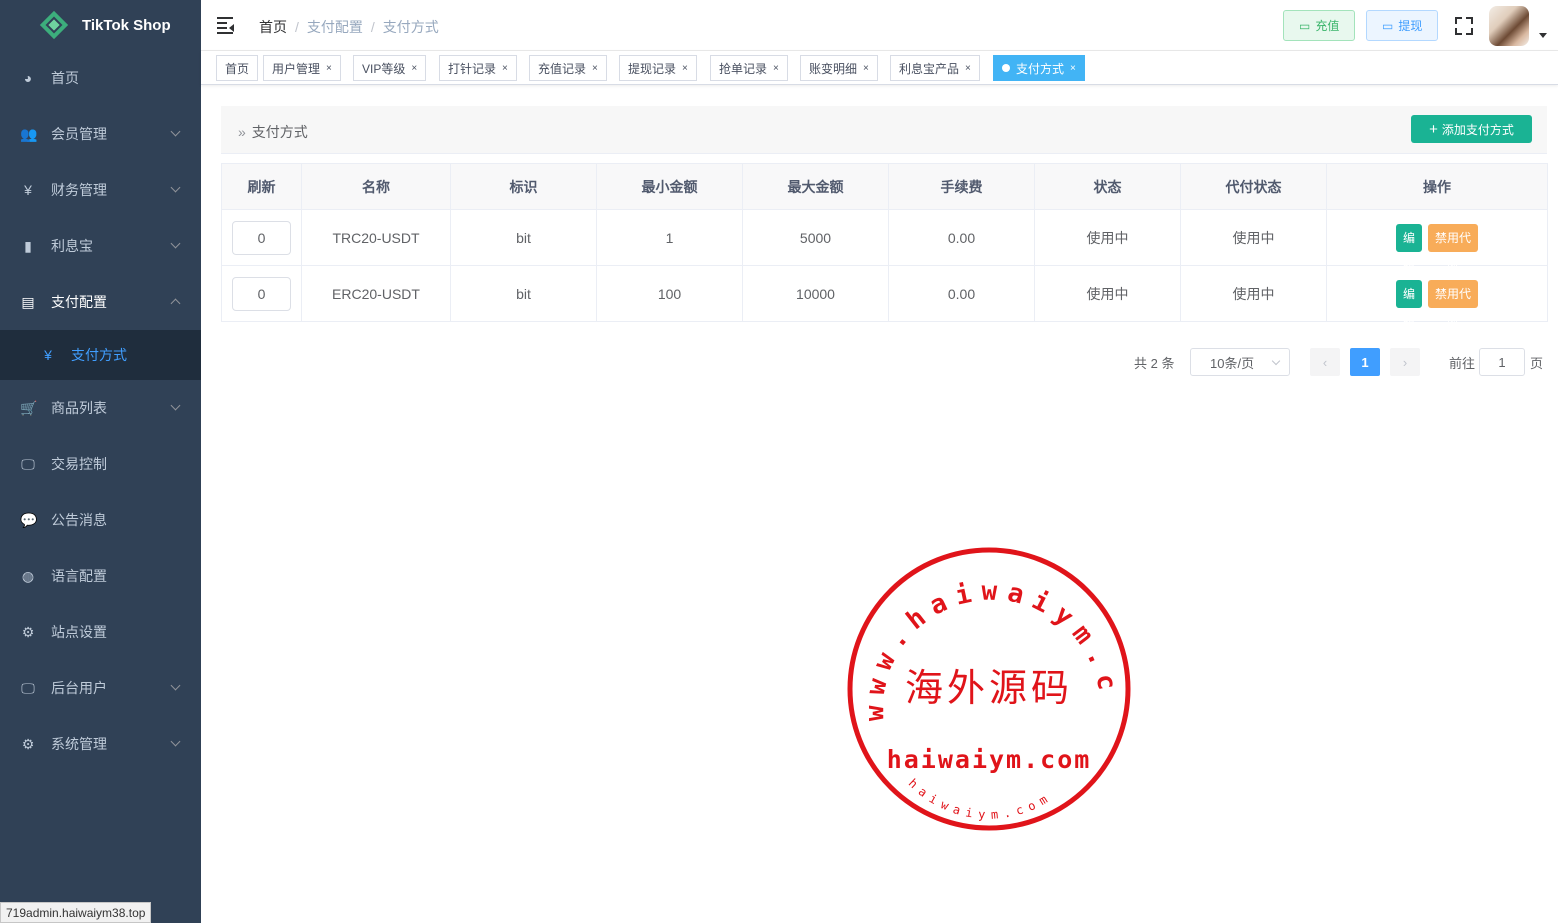 Image resolution: width=1558 pixels, height=923 pixels. Describe the element at coordinates (79, 576) in the screenshot. I see `sidebar-item-label: 语言配置` at that location.